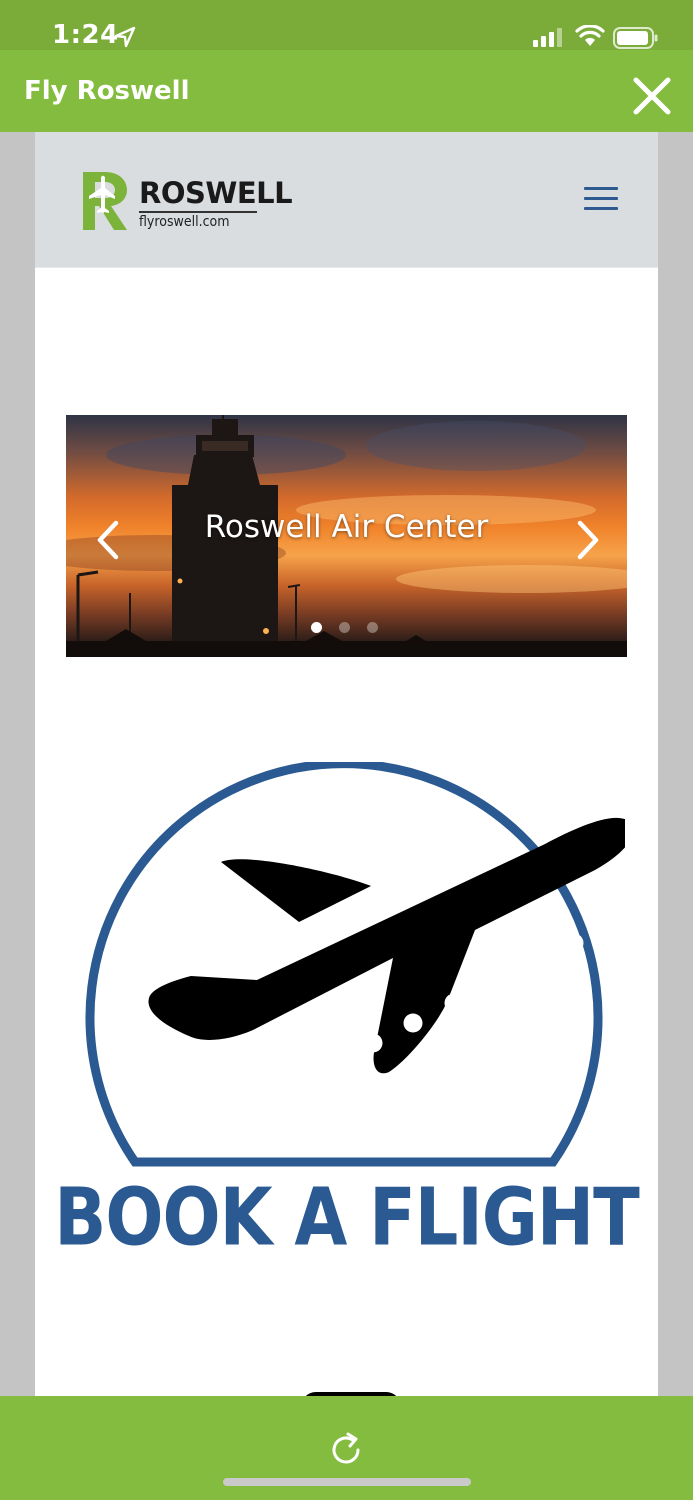 The image size is (693, 1500). What do you see at coordinates (198, 212) in the screenshot?
I see `logo-divider` at bounding box center [198, 212].